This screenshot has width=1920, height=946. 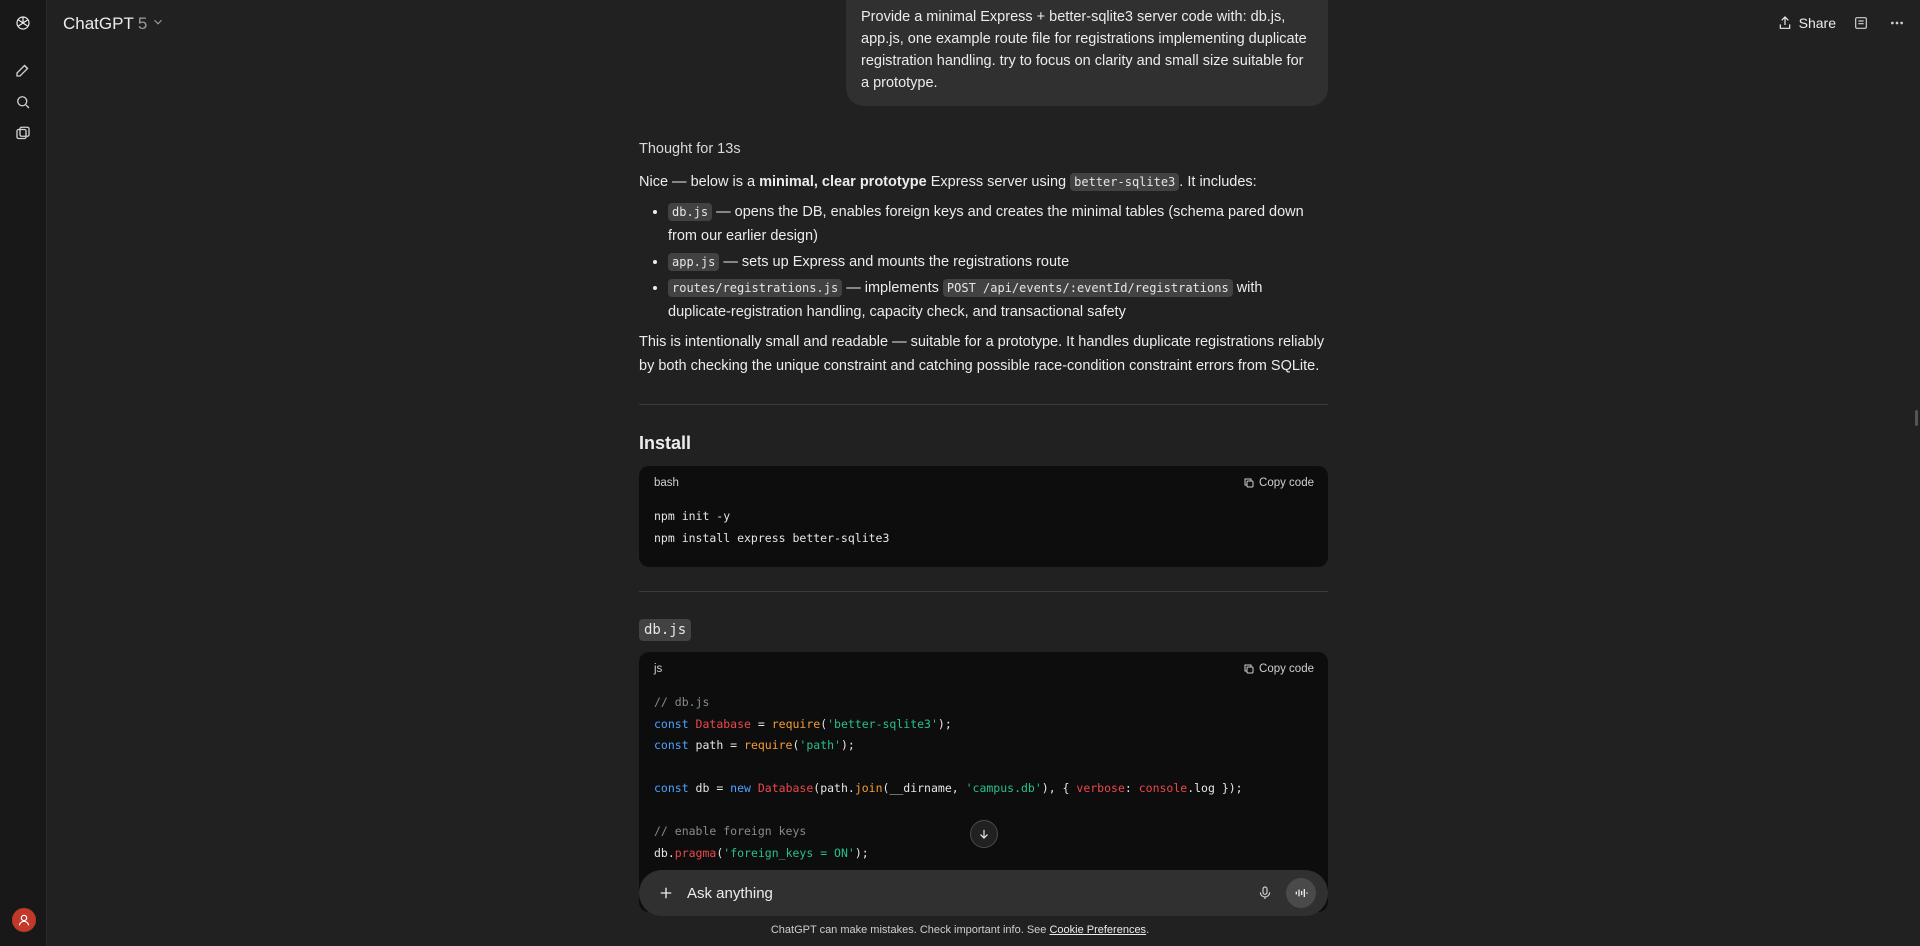 What do you see at coordinates (843, 182) in the screenshot?
I see `intro-bold: minimal, clear prototype` at bounding box center [843, 182].